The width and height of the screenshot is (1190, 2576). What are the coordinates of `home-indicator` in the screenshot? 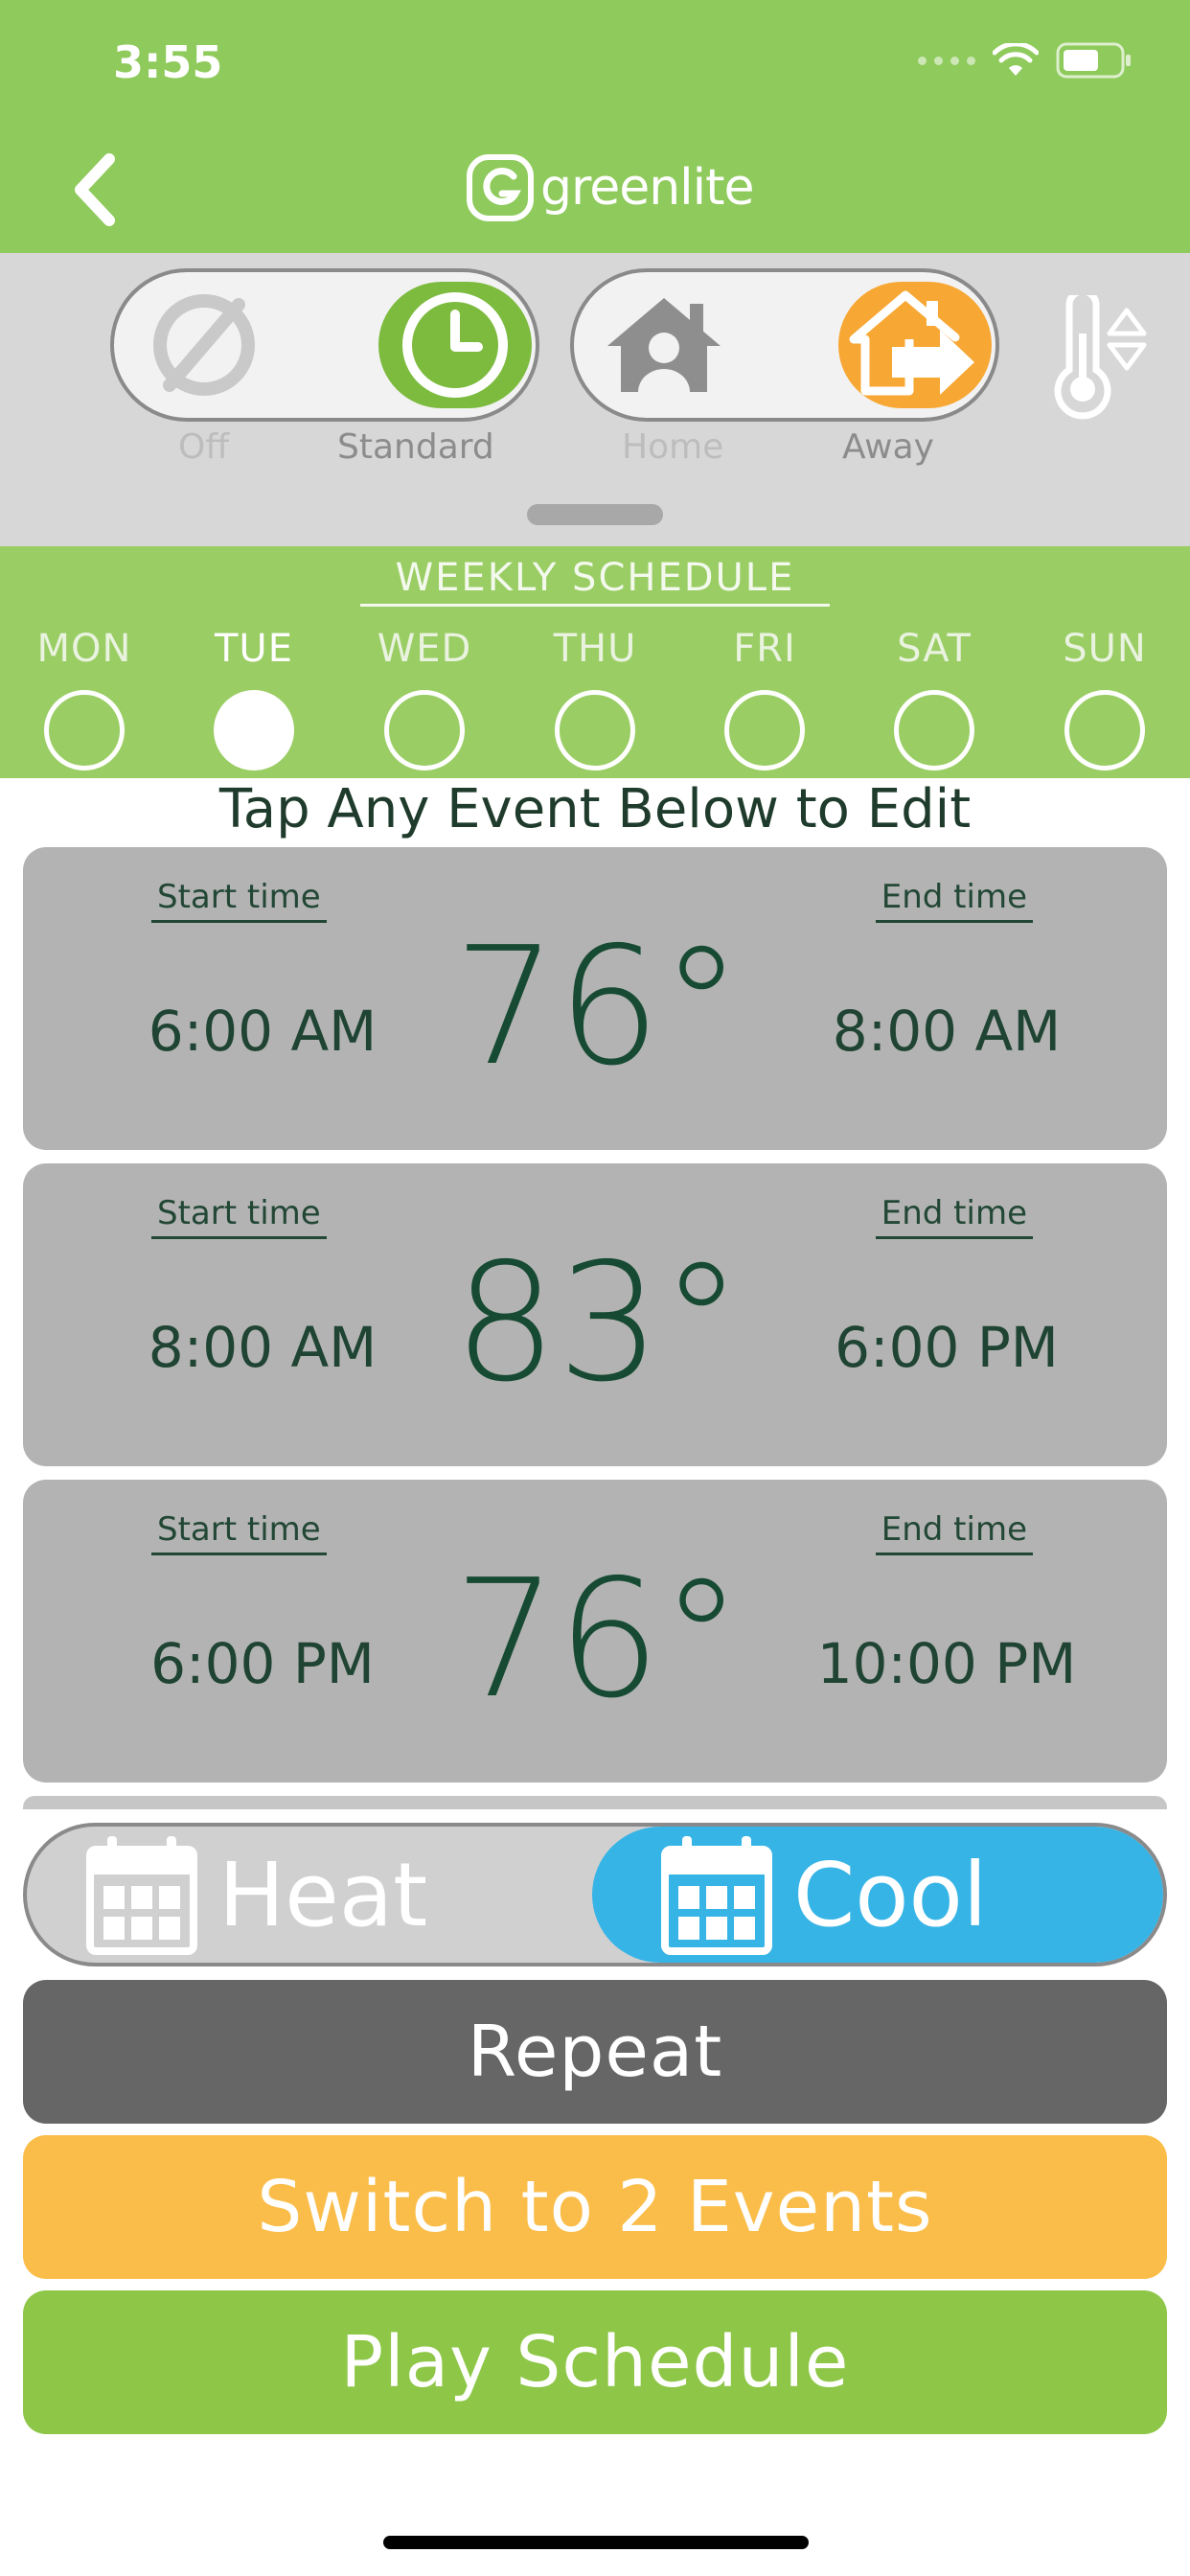 It's located at (596, 2542).